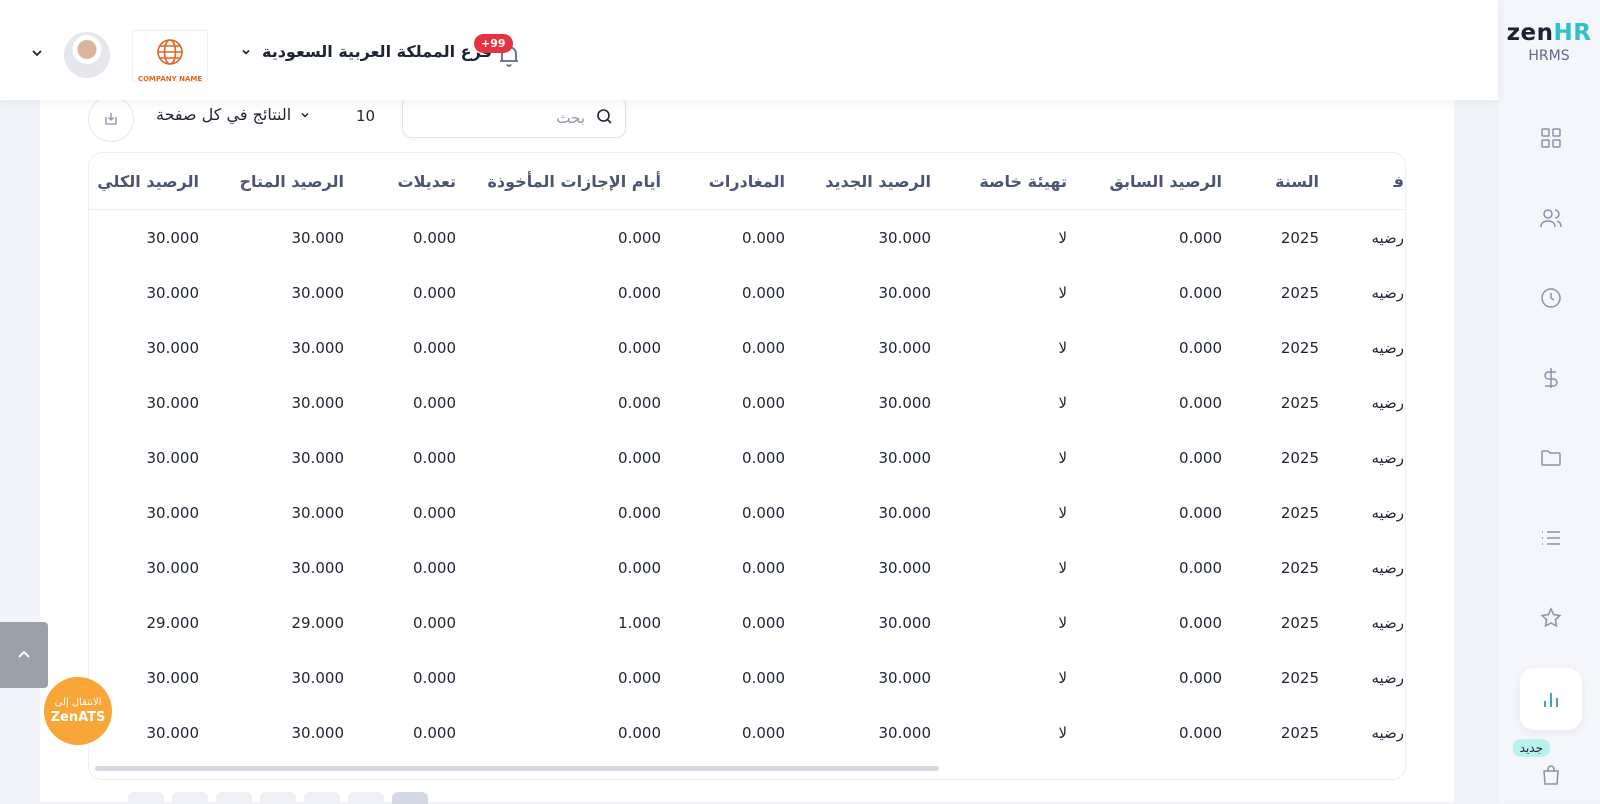 The image size is (1600, 804). Describe the element at coordinates (170, 52) in the screenshot. I see `globe-icon` at that location.